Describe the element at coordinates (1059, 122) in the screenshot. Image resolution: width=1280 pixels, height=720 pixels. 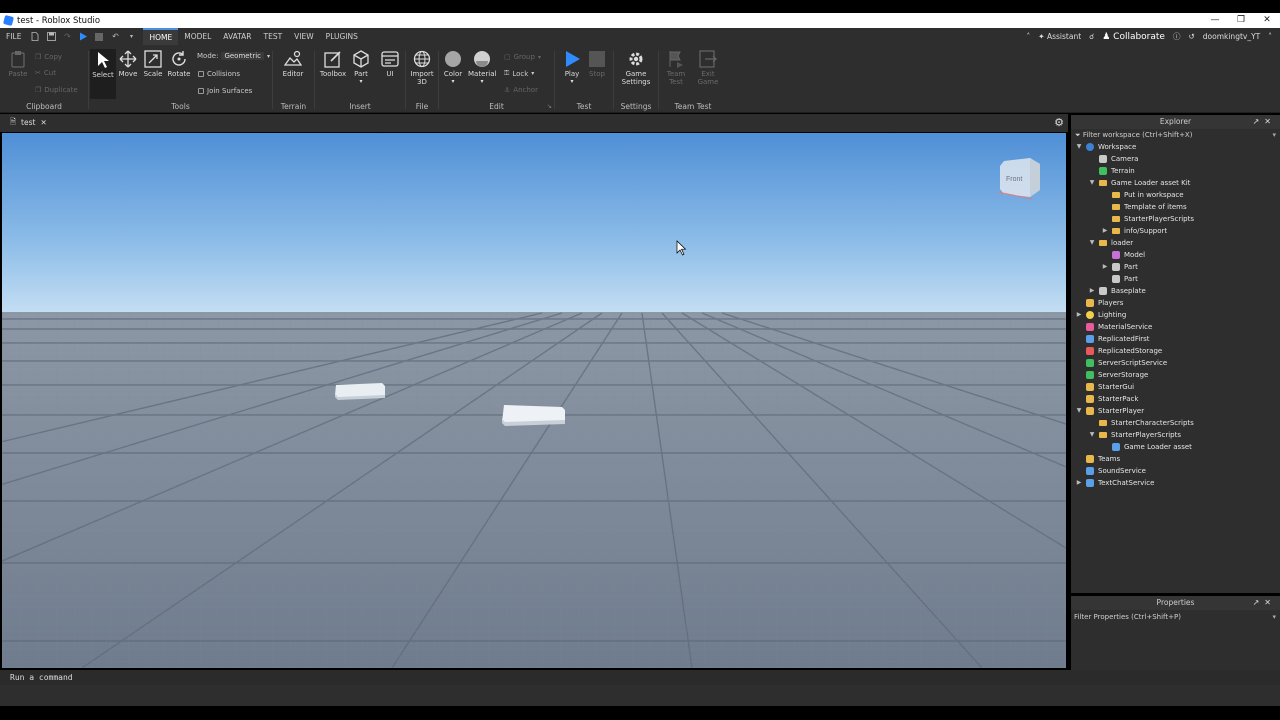
I see `viewport-settings-gear-icon: ⚙` at that location.